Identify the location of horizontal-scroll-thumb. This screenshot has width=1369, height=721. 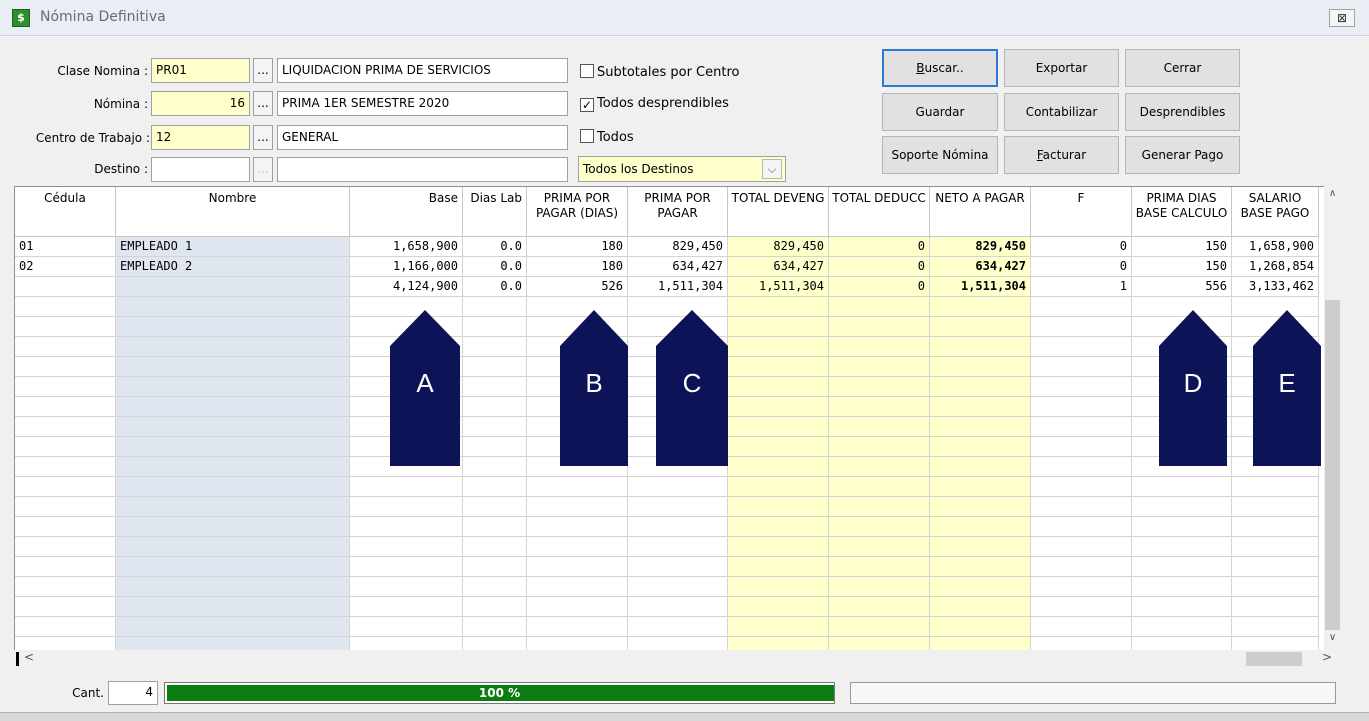
(1274, 659).